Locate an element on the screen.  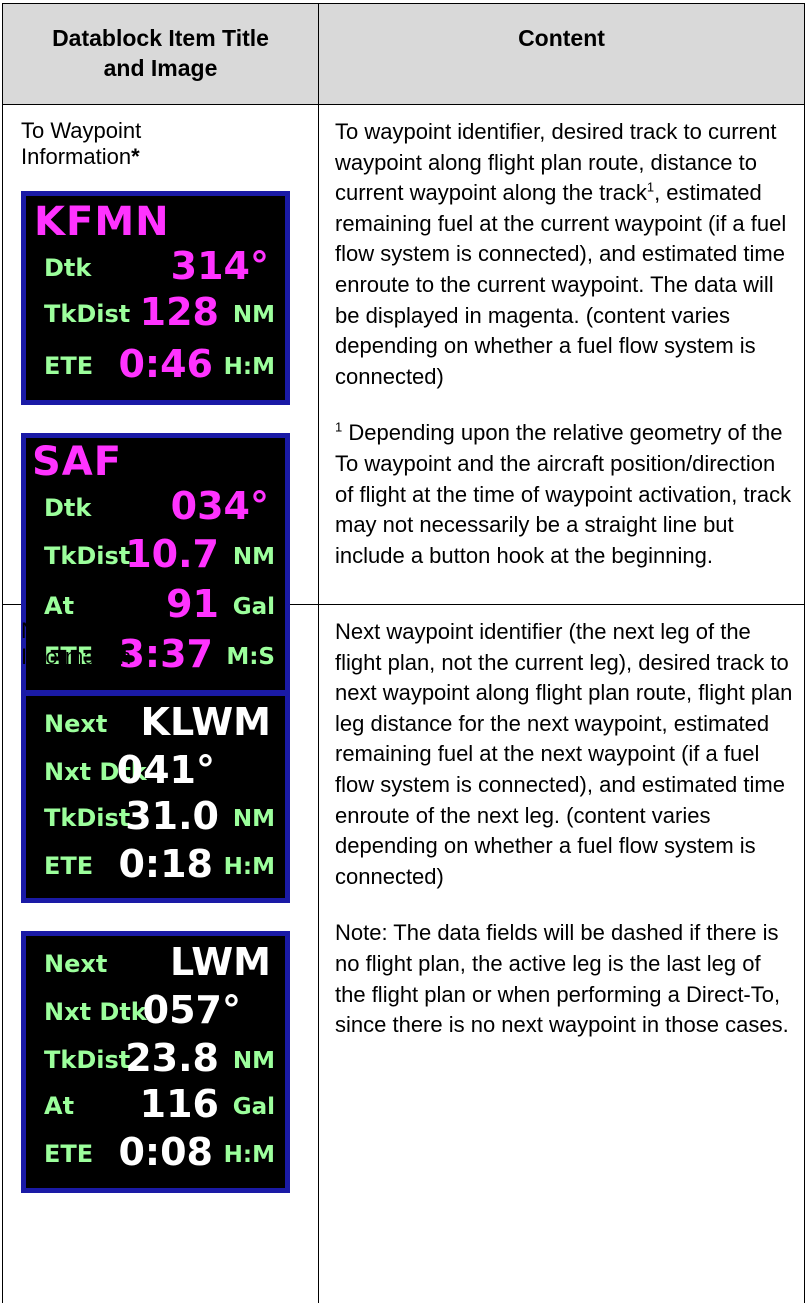
ete-row: ETE 0:46 H:M is located at coordinates (155, 364).